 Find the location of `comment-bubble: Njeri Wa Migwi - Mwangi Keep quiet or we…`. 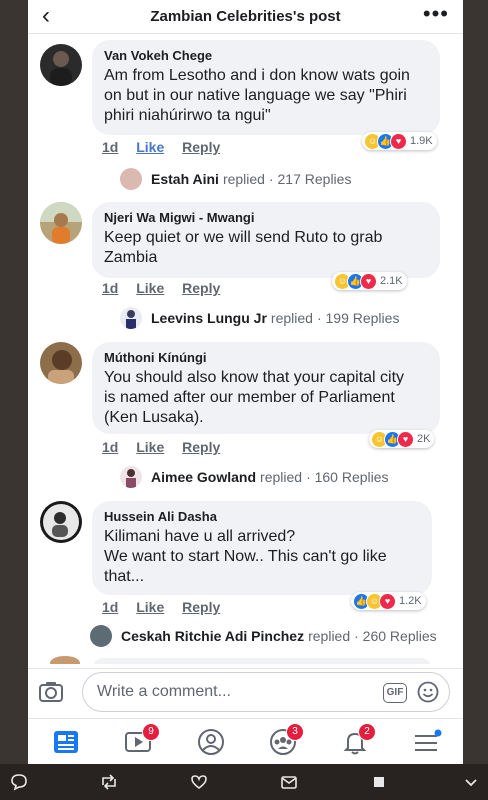

comment-bubble: Njeri Wa Migwi - Mwangi Keep quiet or we… is located at coordinates (266, 240).